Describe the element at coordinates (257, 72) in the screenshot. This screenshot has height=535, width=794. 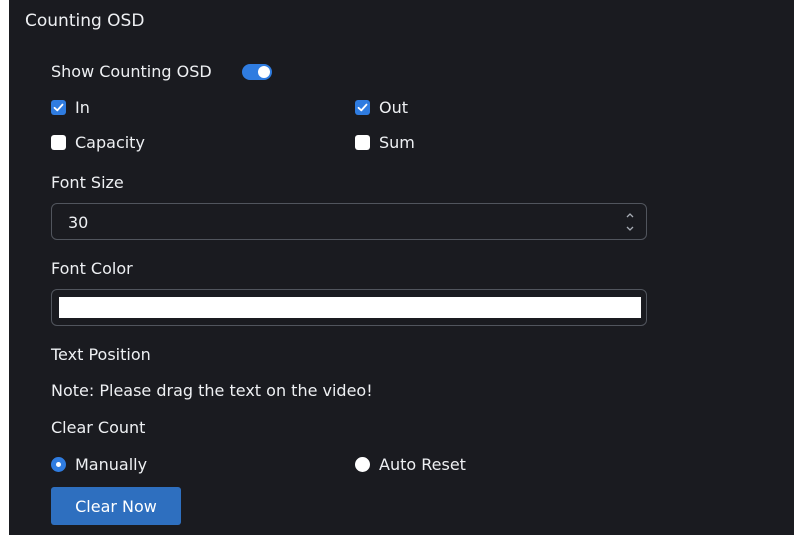
I see `show-osd-toggle` at that location.